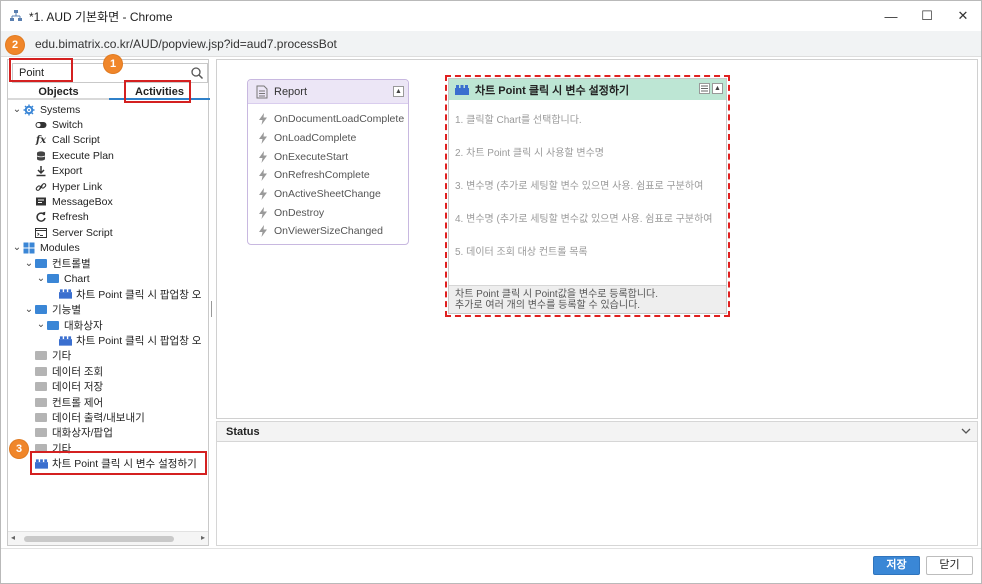  What do you see at coordinates (84, 417) in the screenshot?
I see `tree-item: 데이터 출력/내보내기` at bounding box center [84, 417].